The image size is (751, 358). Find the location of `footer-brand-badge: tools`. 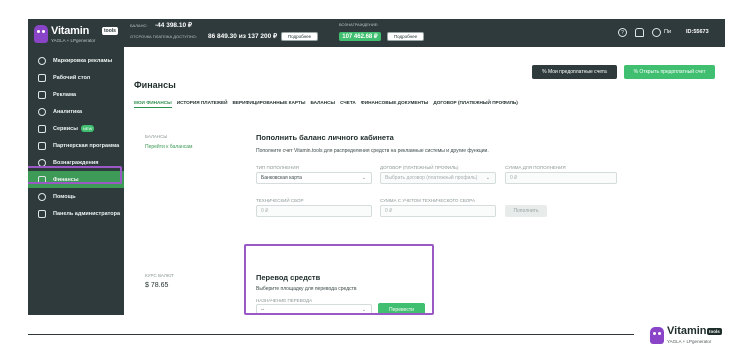

footer-brand-badge: tools is located at coordinates (714, 331).